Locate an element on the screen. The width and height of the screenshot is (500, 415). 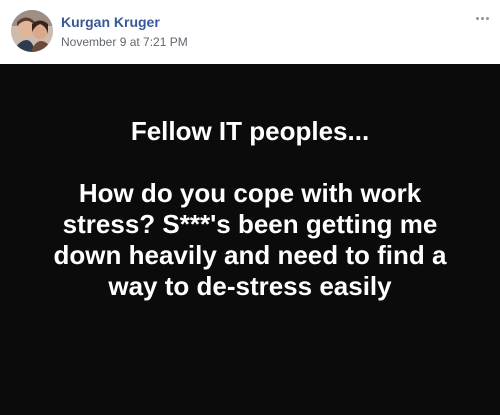
avatar is located at coordinates (32, 31).